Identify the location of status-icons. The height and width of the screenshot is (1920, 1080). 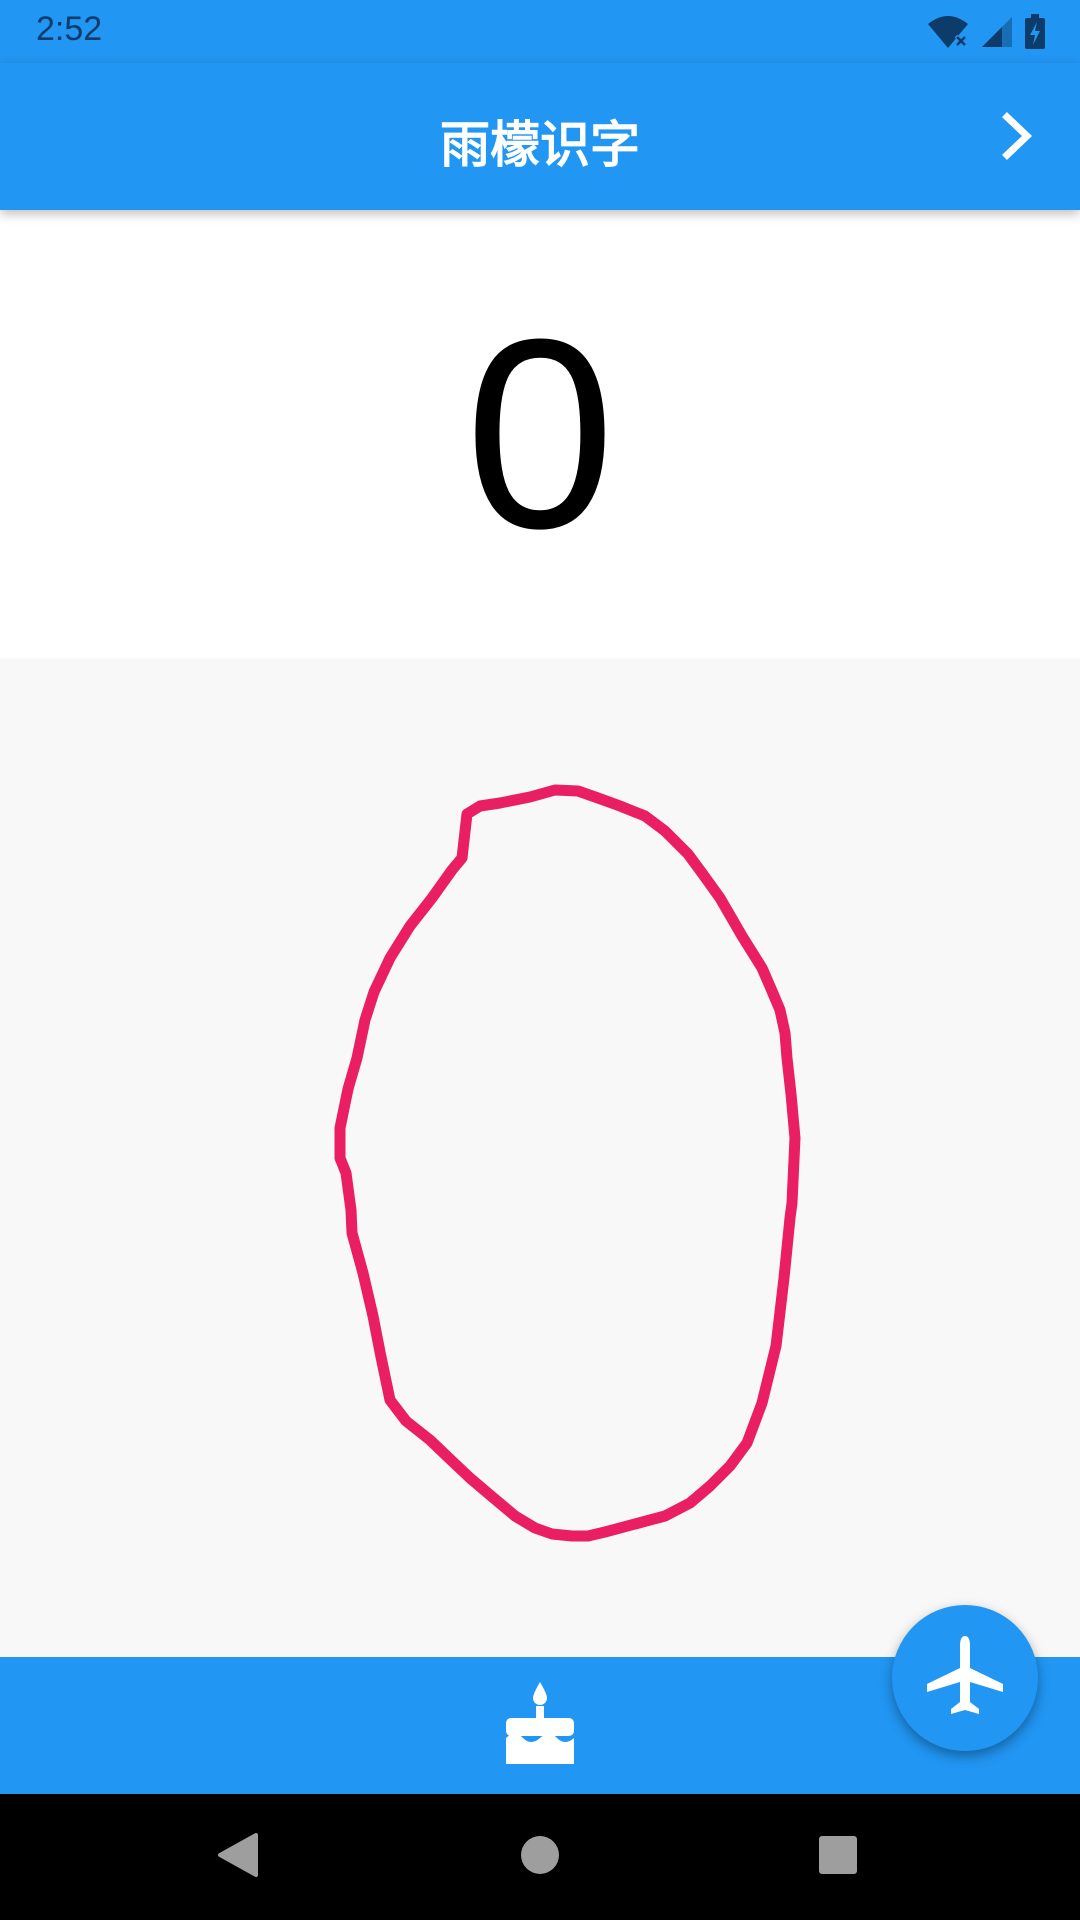
(986, 32).